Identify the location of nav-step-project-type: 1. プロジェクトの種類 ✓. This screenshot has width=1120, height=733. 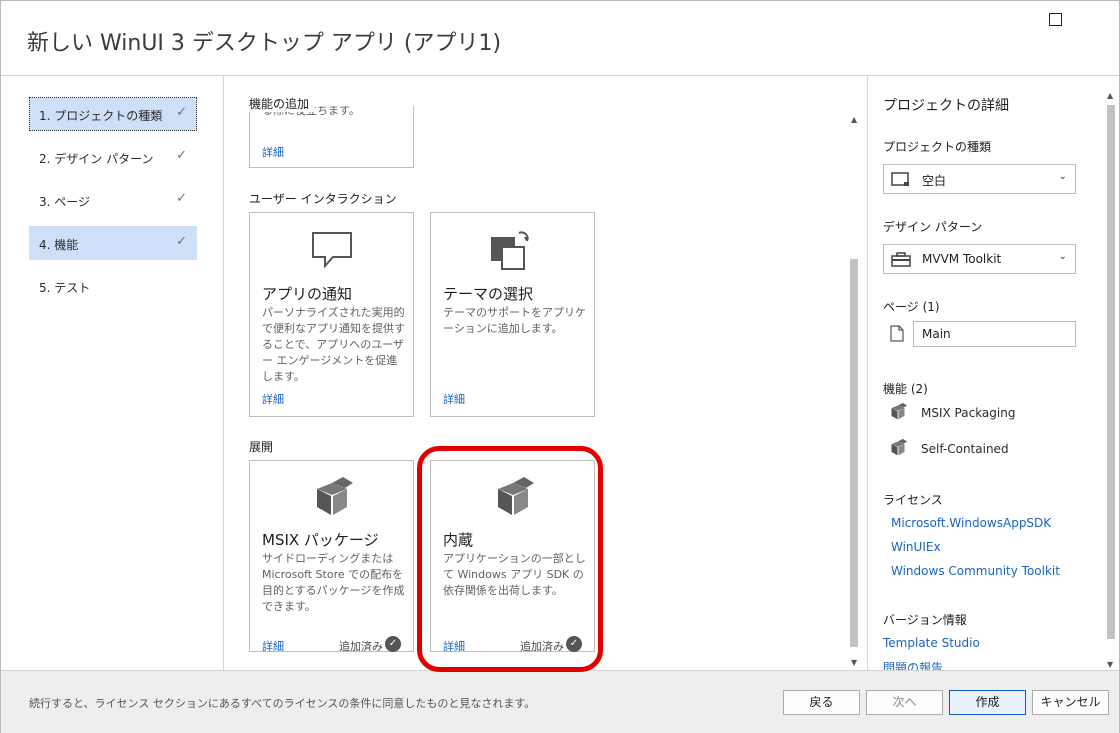
(113, 114).